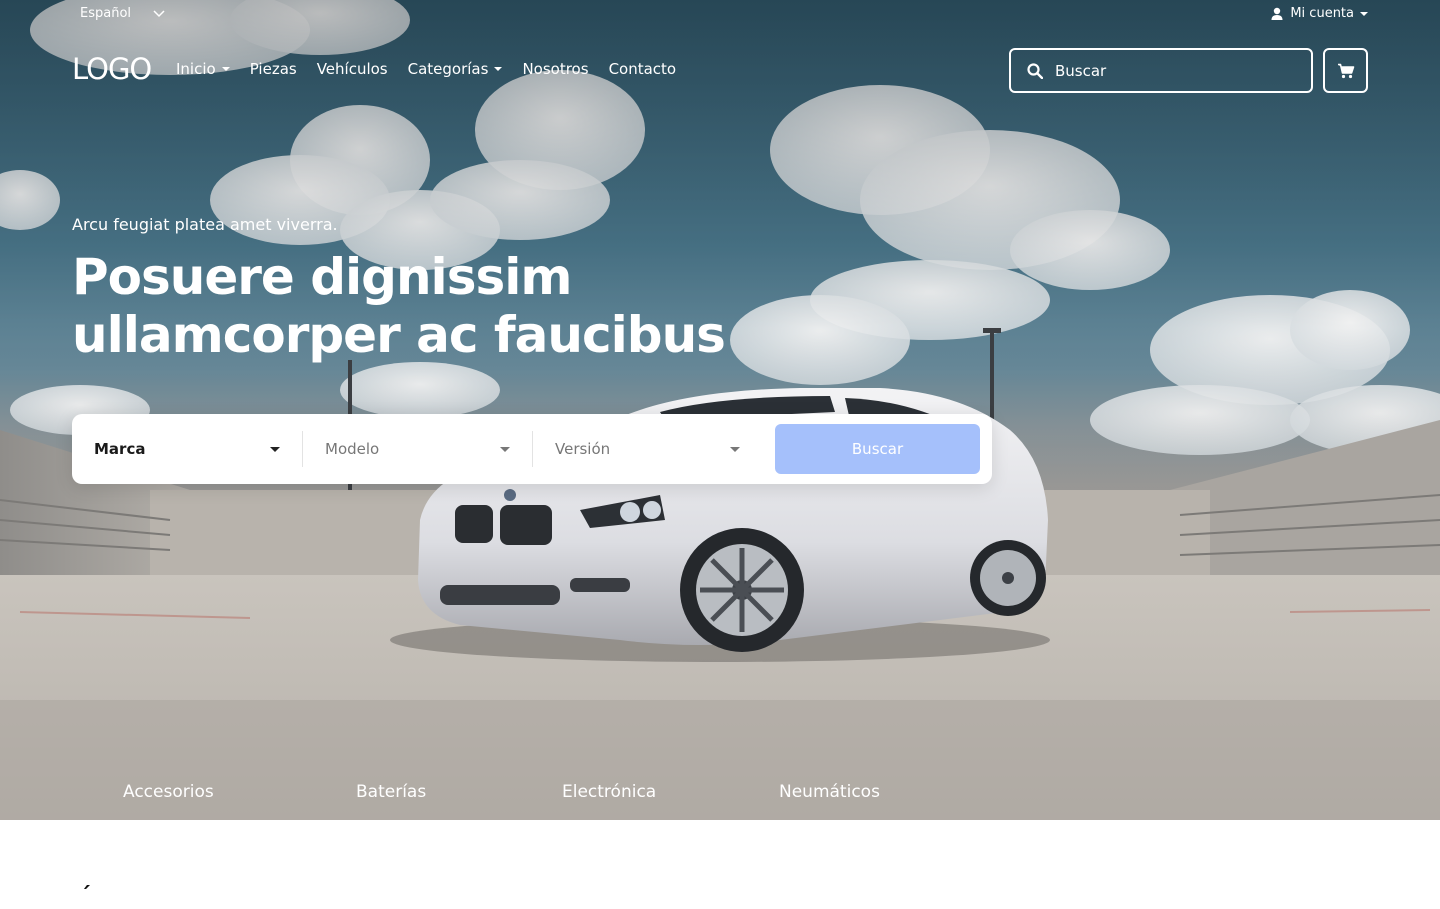 Image resolution: width=1440 pixels, height=909 pixels. I want to click on category-neumaticos: Neumáticos, so click(829, 792).